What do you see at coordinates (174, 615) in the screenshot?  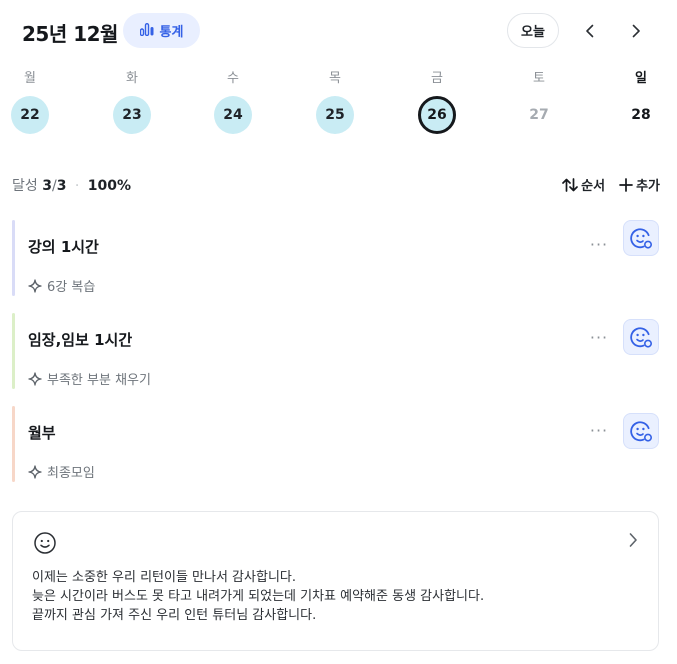 I see `journal-line: 끝까지 관심 가져 주신 우리 인턴 튜터님 감사합니다.` at bounding box center [174, 615].